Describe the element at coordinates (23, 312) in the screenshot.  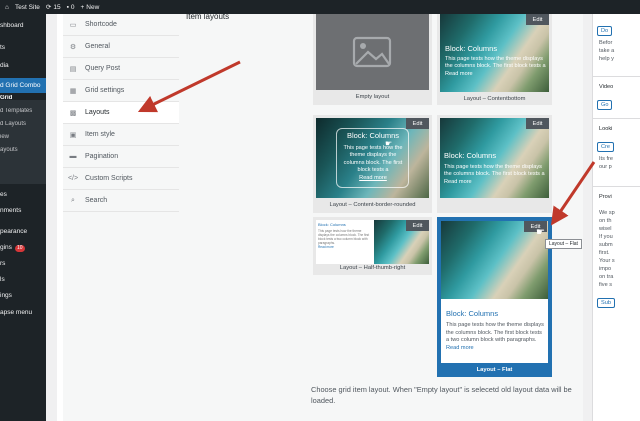
I see `menu-collapse: apse menu` at that location.